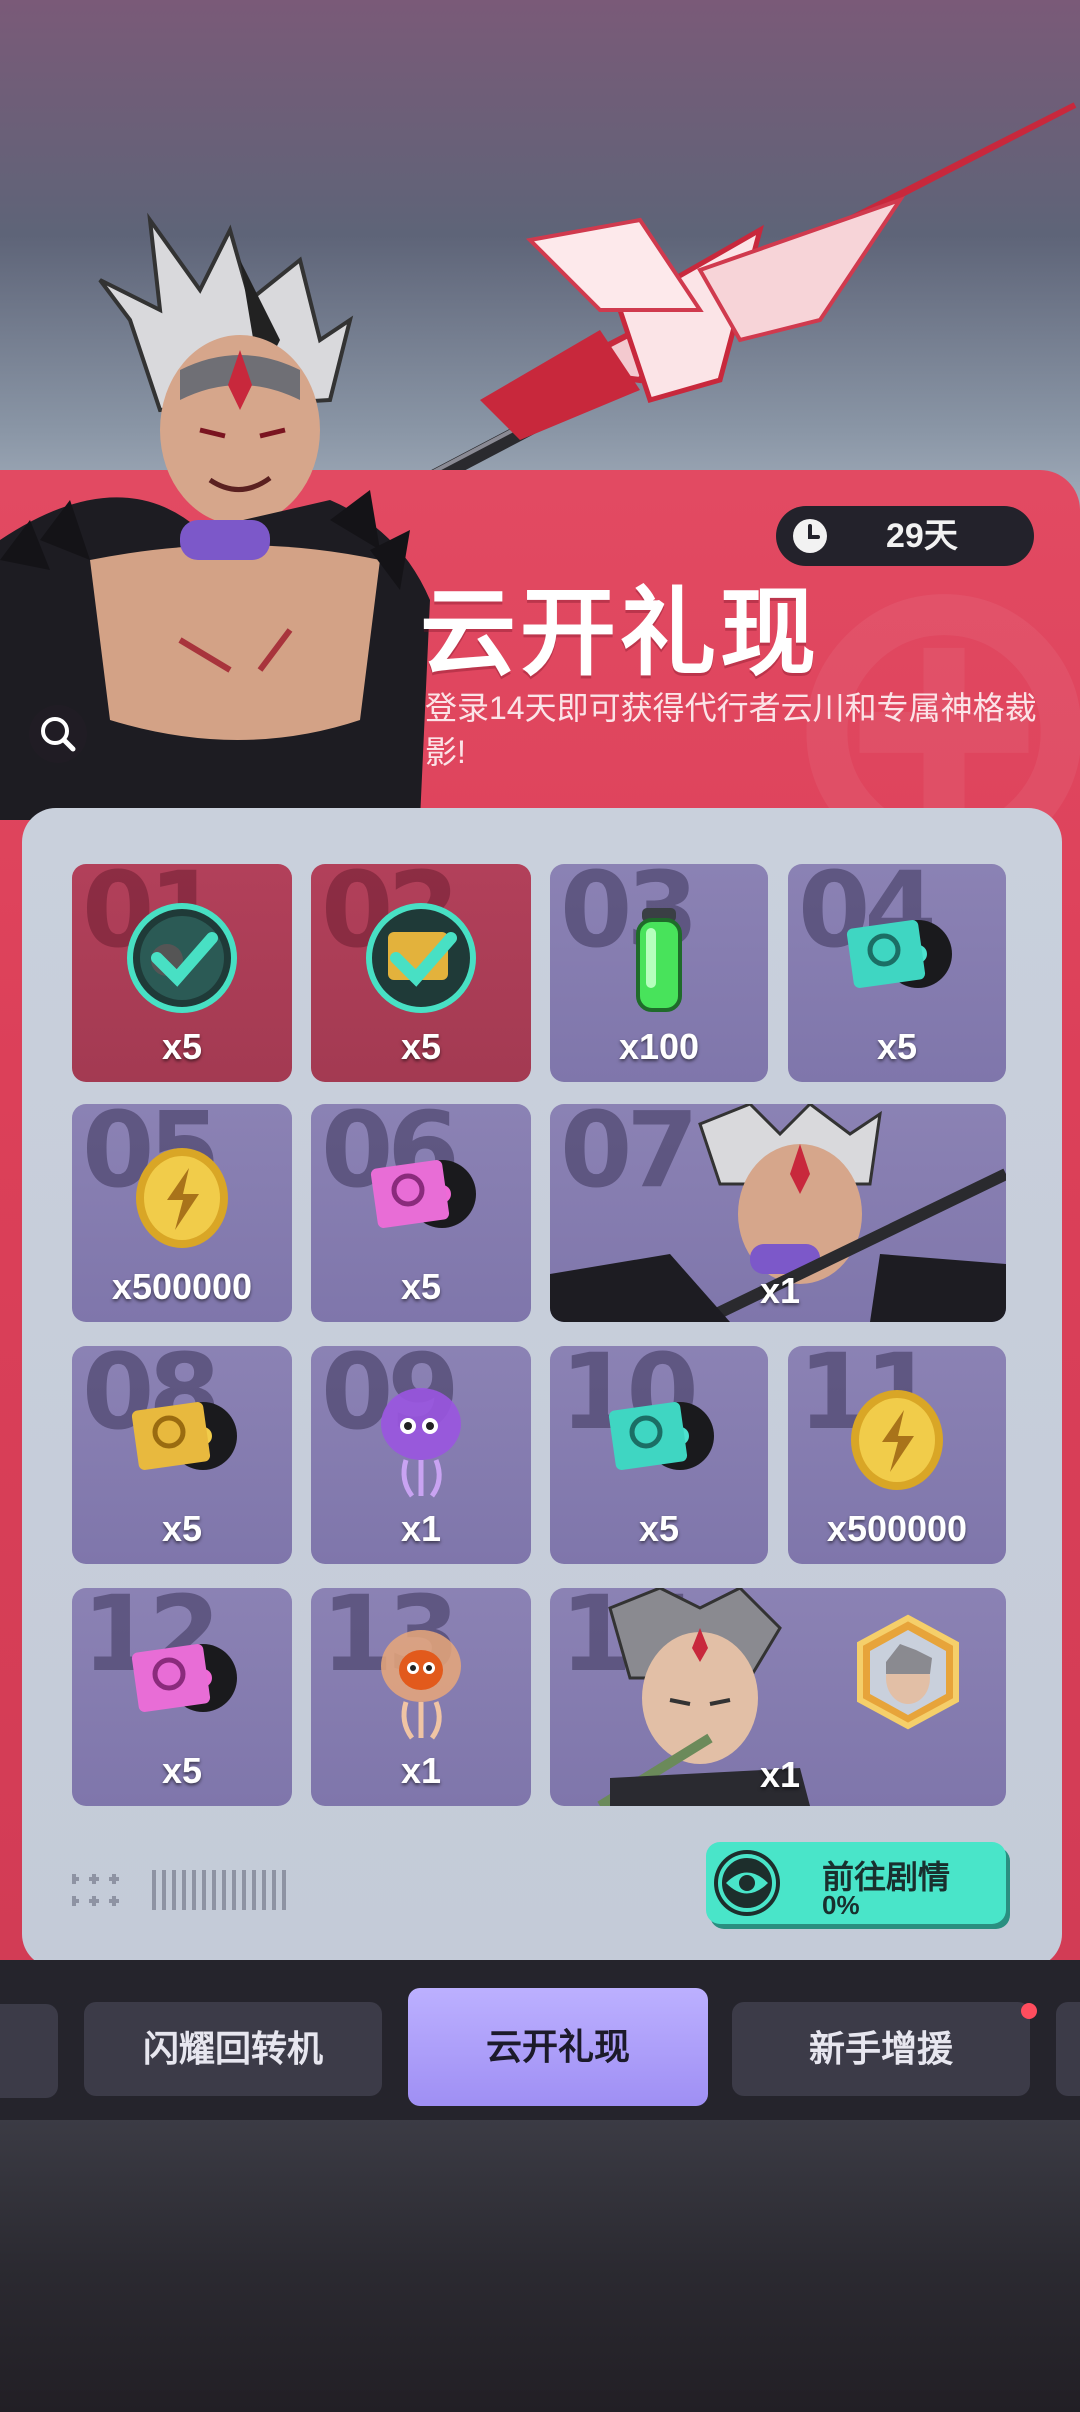 Image resolution: width=1080 pixels, height=2412 pixels. I want to click on tab-newbie-support: 新手增援, so click(881, 2049).